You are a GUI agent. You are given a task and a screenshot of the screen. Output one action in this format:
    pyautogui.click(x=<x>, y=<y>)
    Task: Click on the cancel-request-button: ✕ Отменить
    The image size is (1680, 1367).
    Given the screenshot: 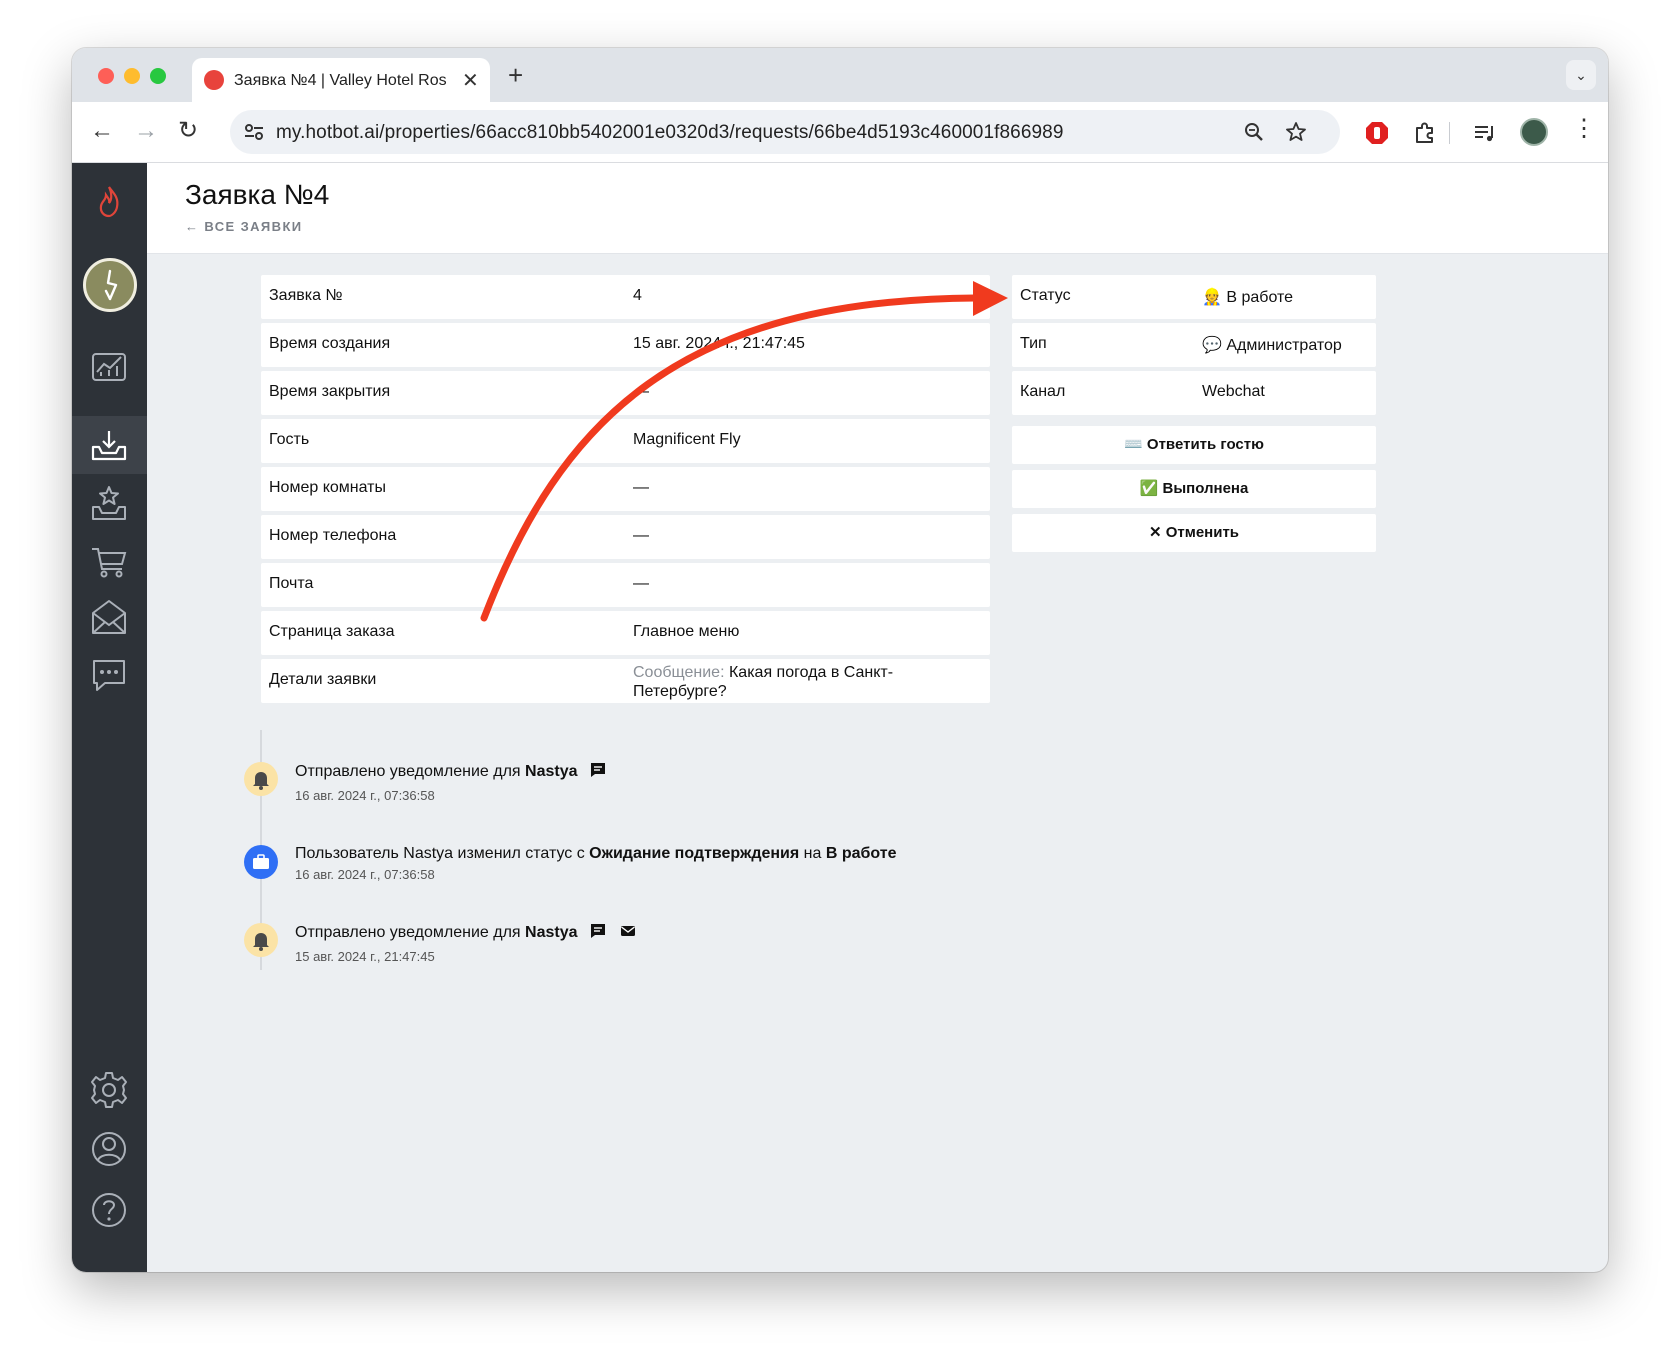 What is the action you would take?
    pyautogui.click(x=1194, y=533)
    